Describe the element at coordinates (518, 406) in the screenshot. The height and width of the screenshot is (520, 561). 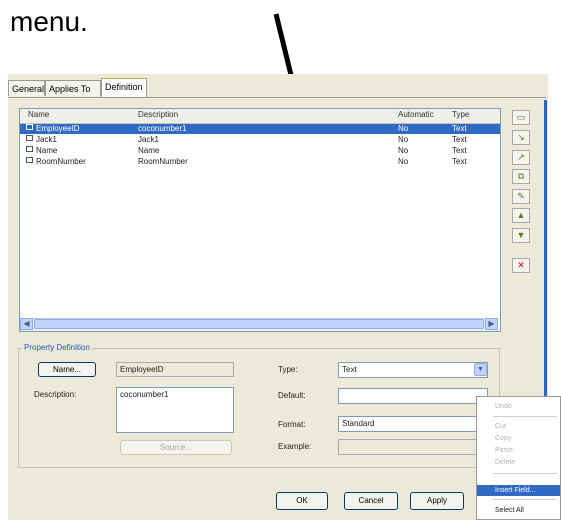
I see `menu-item-undo: Undo` at that location.